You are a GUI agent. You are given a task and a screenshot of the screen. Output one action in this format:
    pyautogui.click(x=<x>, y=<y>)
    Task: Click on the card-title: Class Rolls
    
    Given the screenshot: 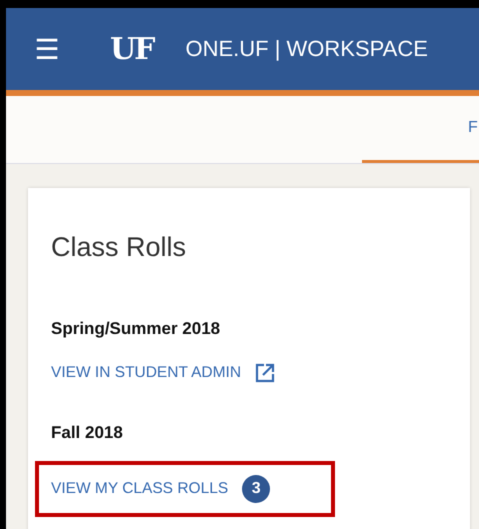 What is the action you would take?
    pyautogui.click(x=119, y=247)
    